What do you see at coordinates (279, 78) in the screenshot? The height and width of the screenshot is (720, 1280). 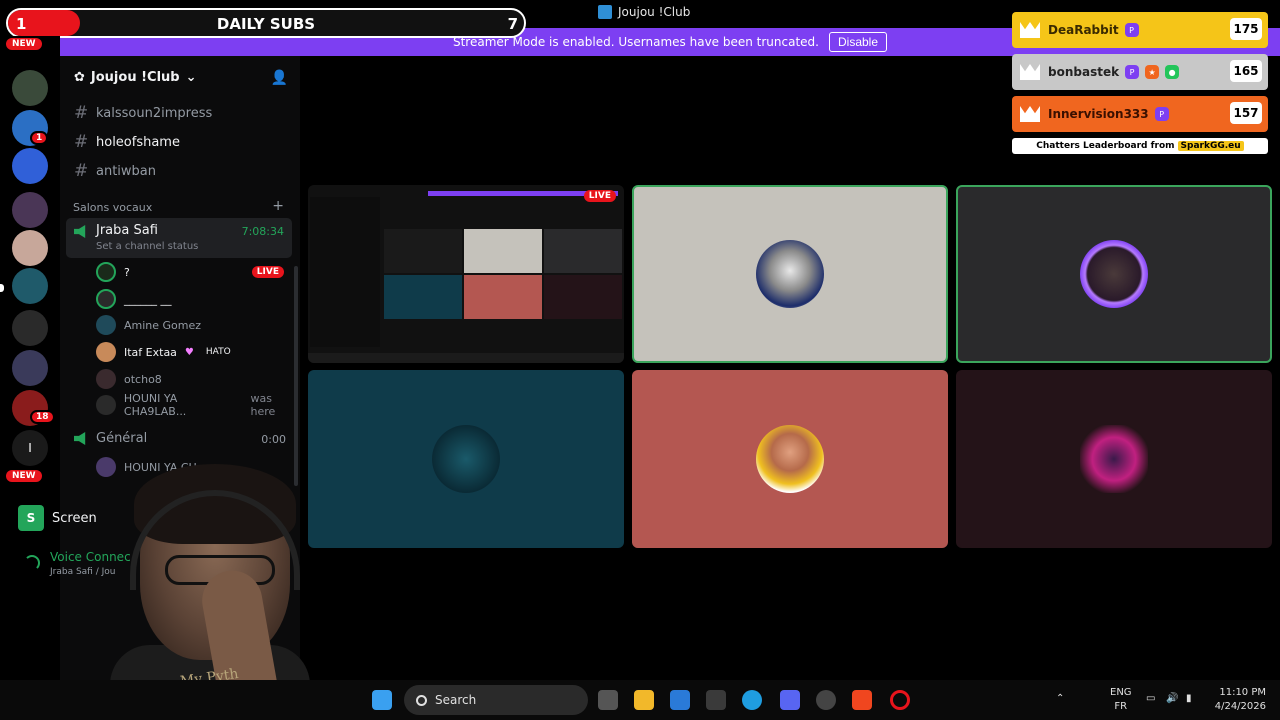 I see `invite-user-icon: 👤` at bounding box center [279, 78].